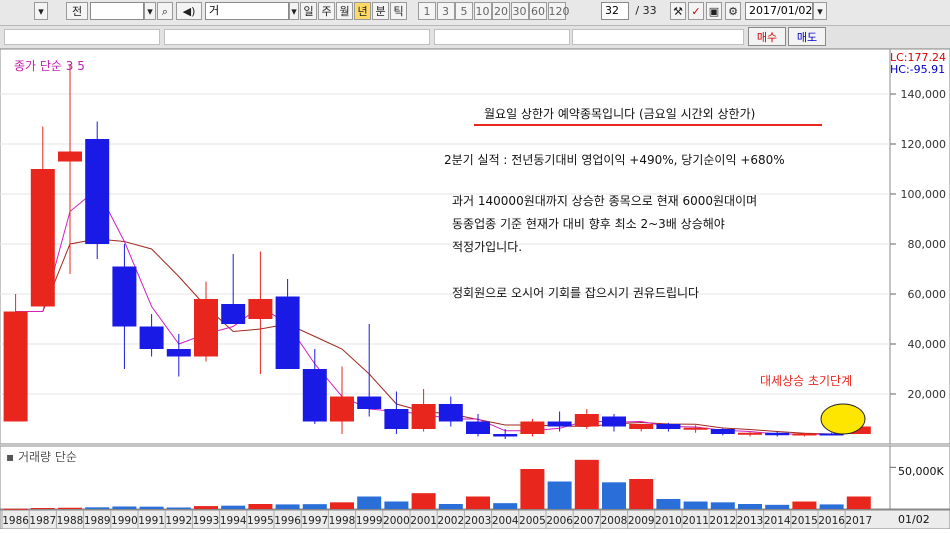  What do you see at coordinates (558, 11) in the screenshot?
I see `interval-tab-120: 120` at bounding box center [558, 11].